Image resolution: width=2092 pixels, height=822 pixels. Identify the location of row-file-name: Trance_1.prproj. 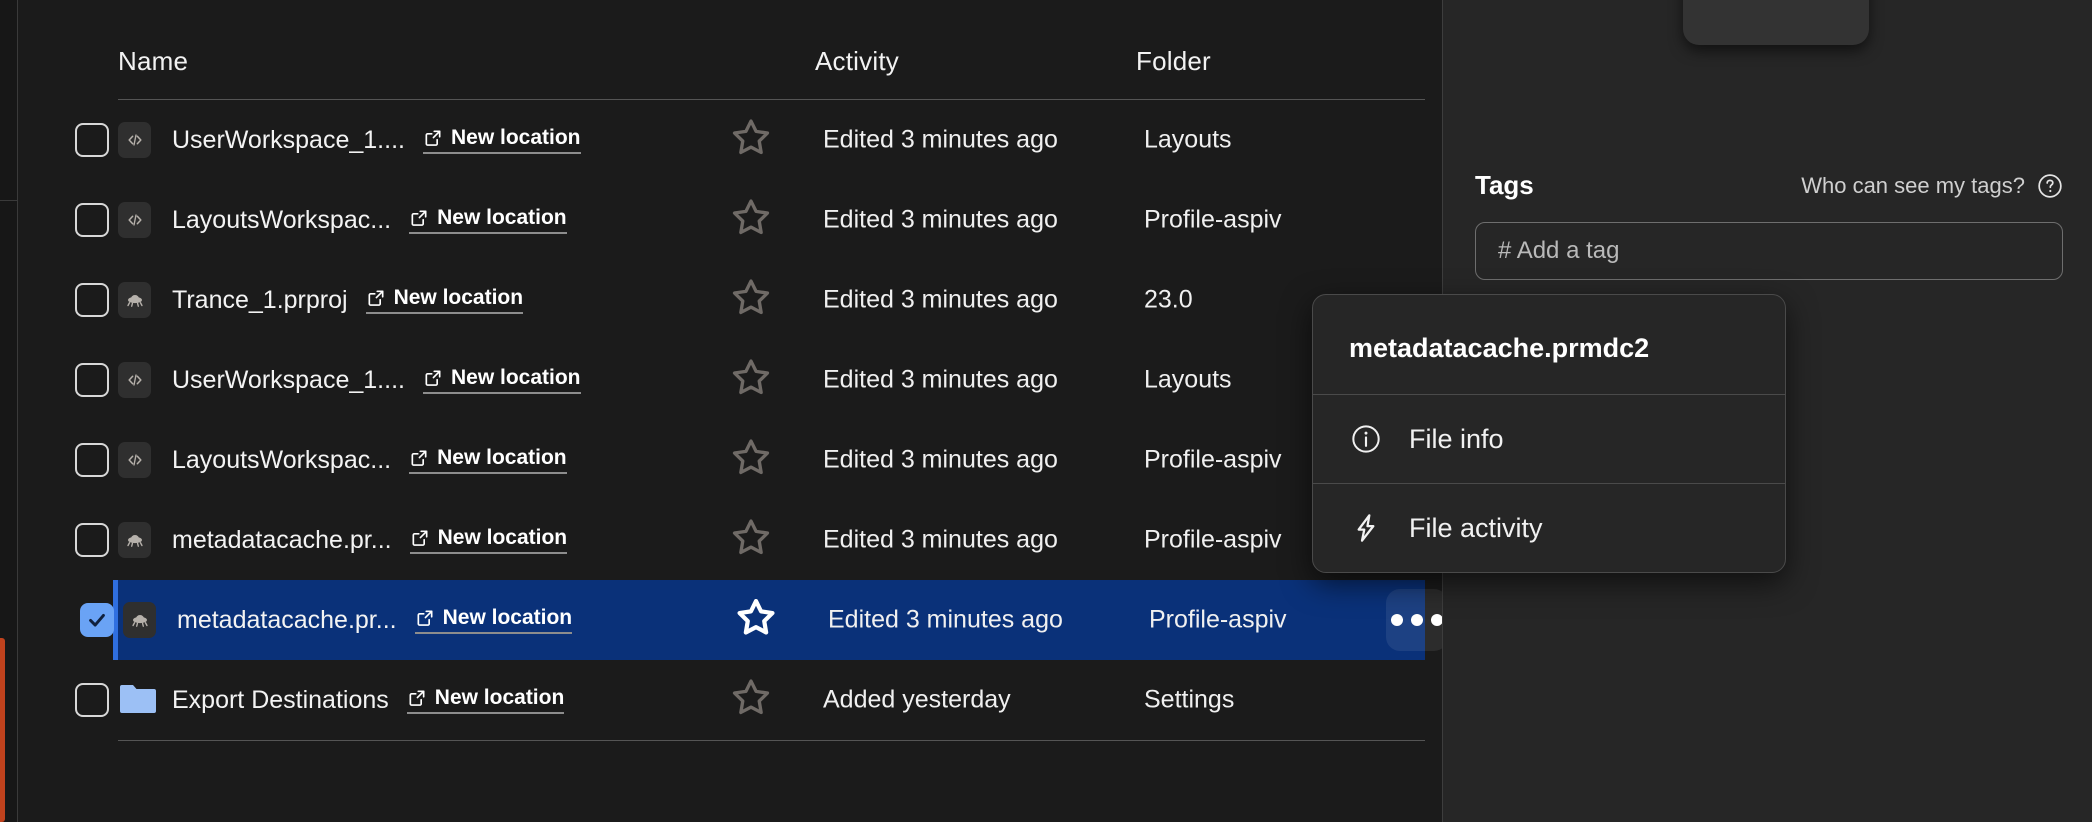
(260, 300).